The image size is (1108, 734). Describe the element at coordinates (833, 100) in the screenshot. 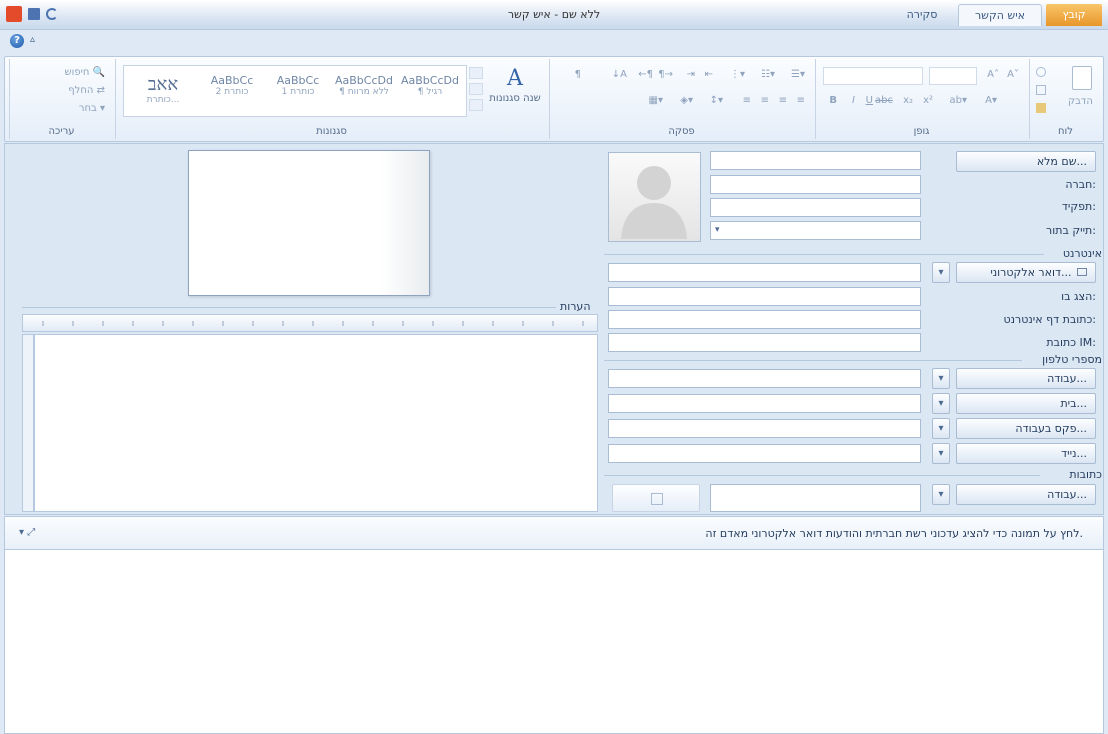

I see `bold-icon: B` at that location.